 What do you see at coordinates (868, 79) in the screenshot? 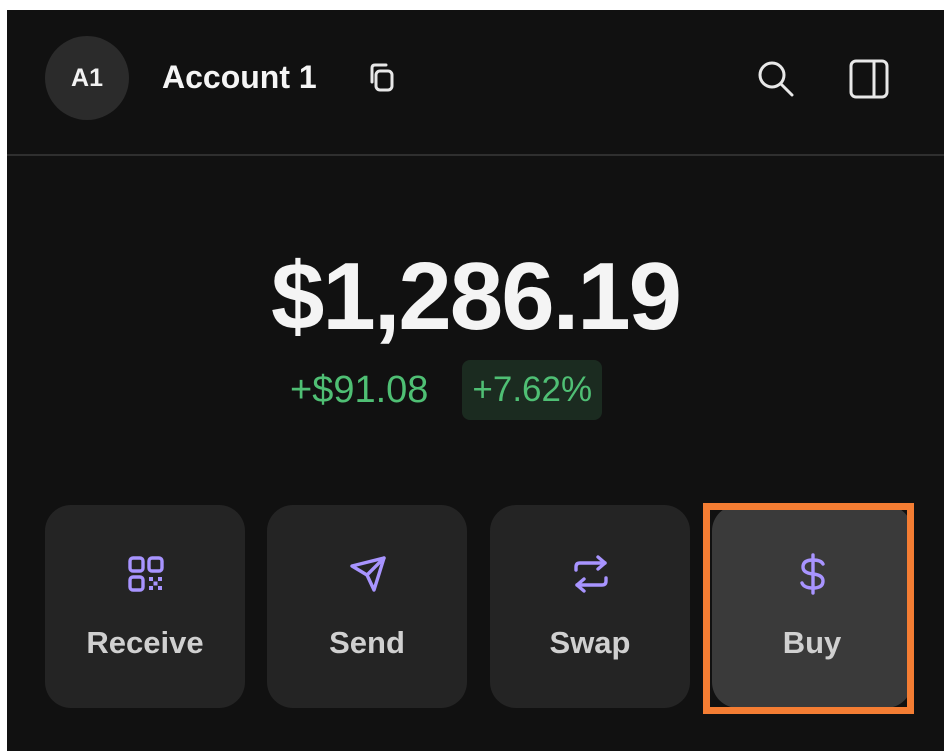
I see `sidebar-toggle-icon` at bounding box center [868, 79].